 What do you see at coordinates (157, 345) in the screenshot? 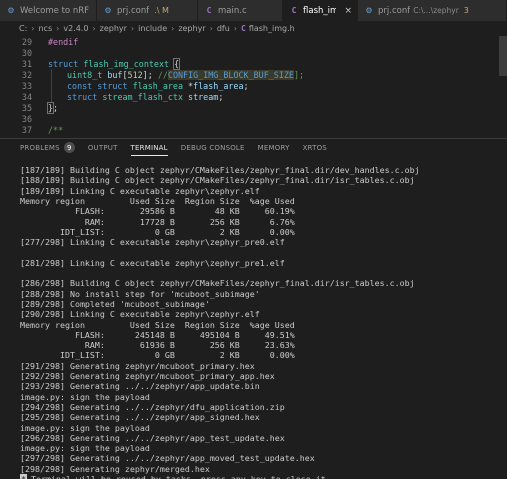
I see `terminal-line: RAM: 61936 B 256 KB 23.63%` at bounding box center [157, 345].